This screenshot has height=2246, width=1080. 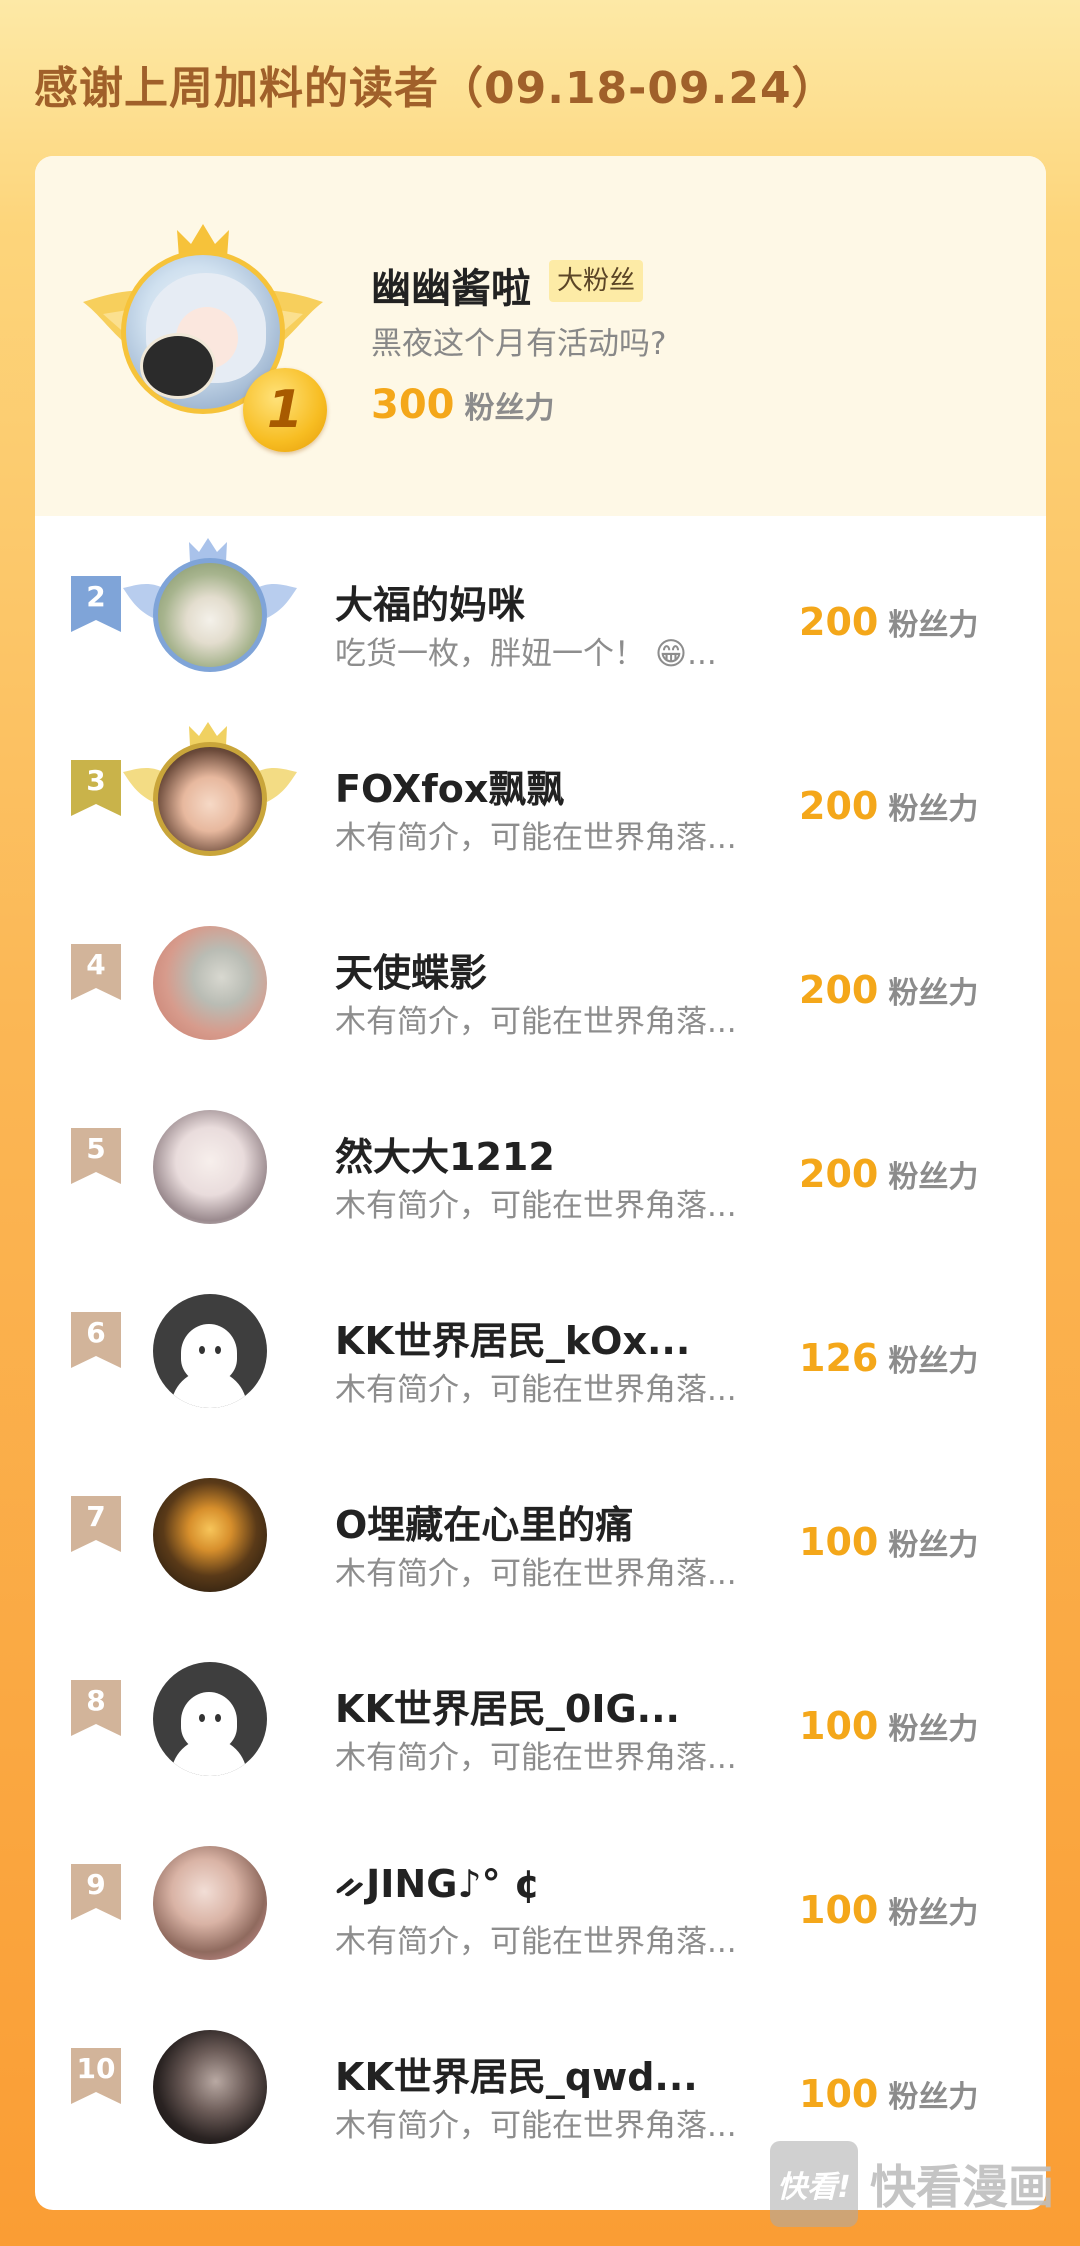 What do you see at coordinates (540, 976) in the screenshot?
I see `list-item: 4 天使蝶影 木有简介，可能在世界角落... 200 粉丝力` at bounding box center [540, 976].